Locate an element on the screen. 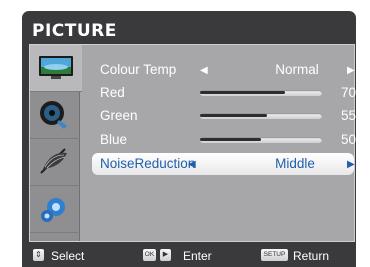 This screenshot has height=267, width=370. green-row: Green 55 is located at coordinates (224, 116).